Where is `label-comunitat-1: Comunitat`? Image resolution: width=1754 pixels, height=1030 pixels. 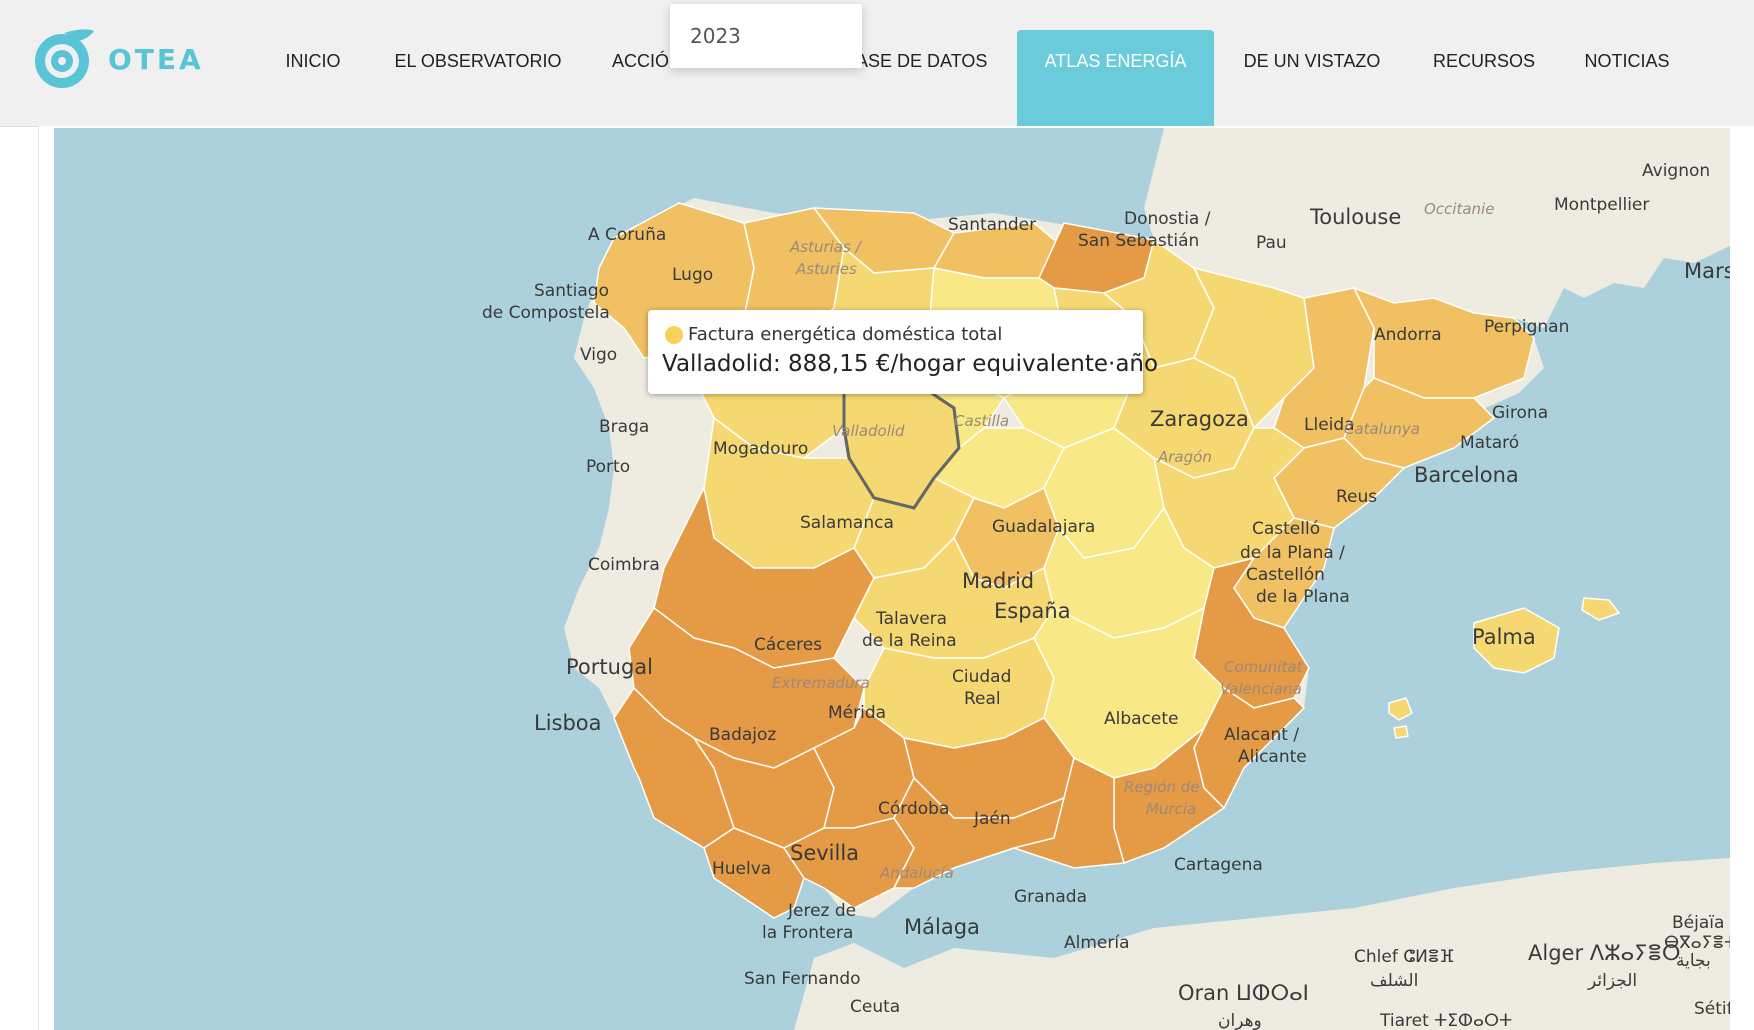 label-comunitat-1: Comunitat is located at coordinates (1264, 667).